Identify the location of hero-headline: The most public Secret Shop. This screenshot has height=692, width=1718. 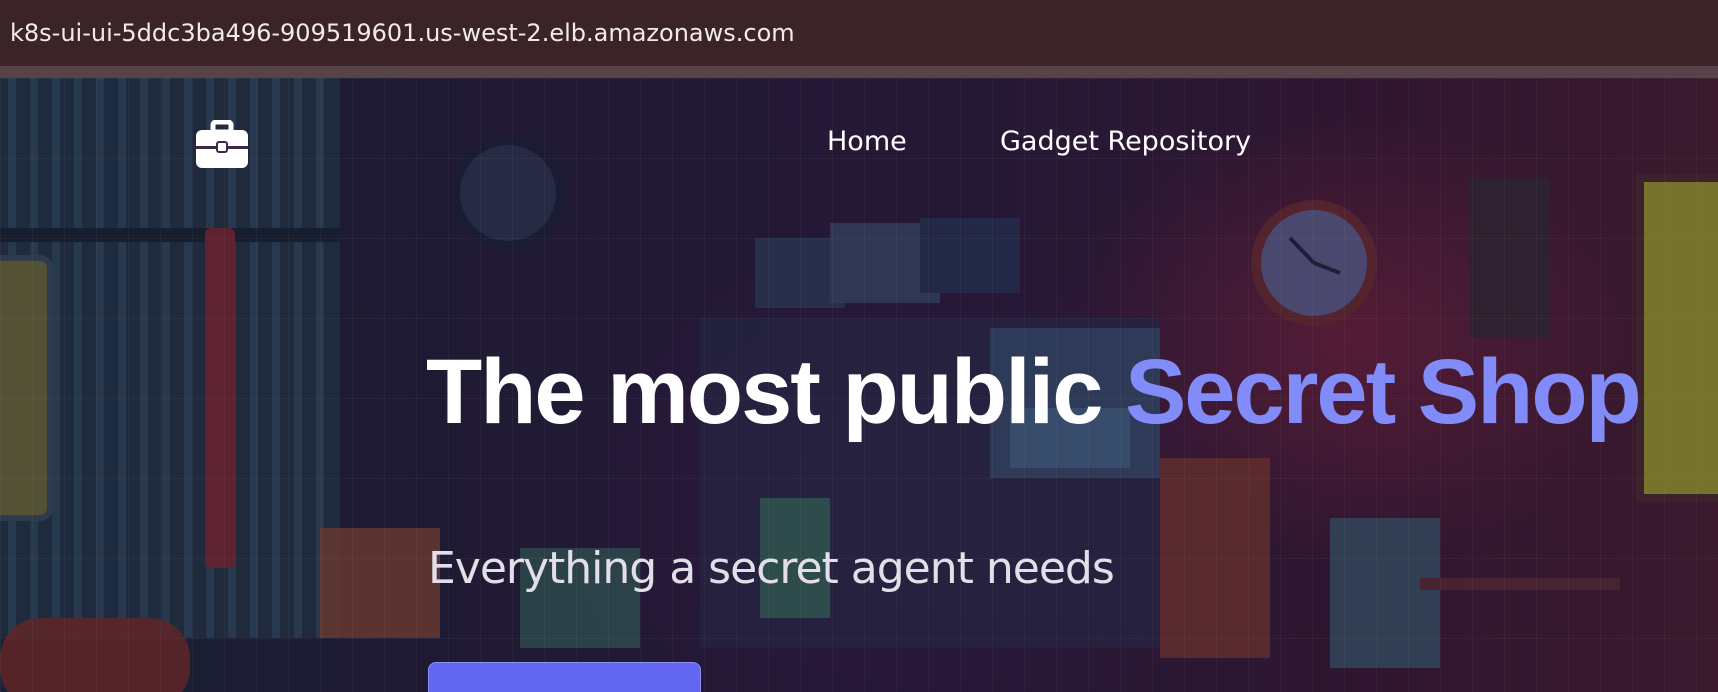
(1034, 392).